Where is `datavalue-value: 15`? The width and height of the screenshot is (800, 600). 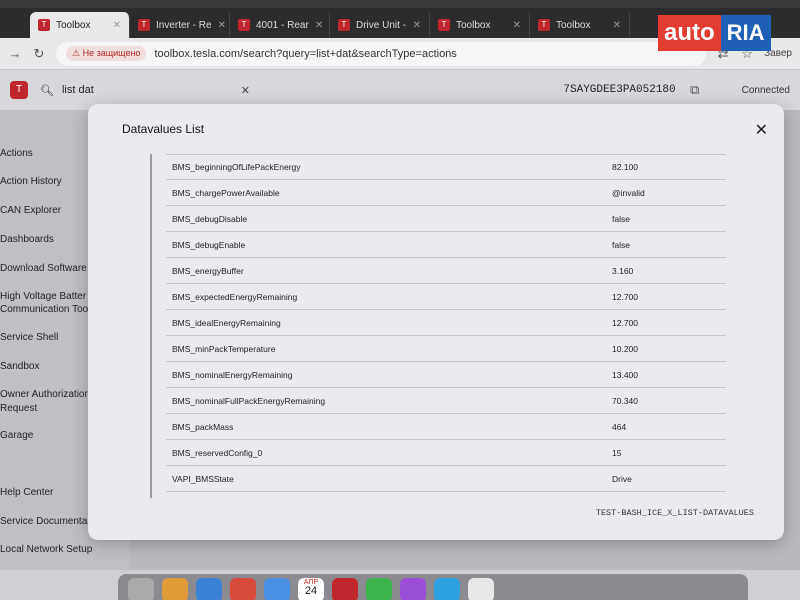
datavalue-value: 15 is located at coordinates (617, 452).